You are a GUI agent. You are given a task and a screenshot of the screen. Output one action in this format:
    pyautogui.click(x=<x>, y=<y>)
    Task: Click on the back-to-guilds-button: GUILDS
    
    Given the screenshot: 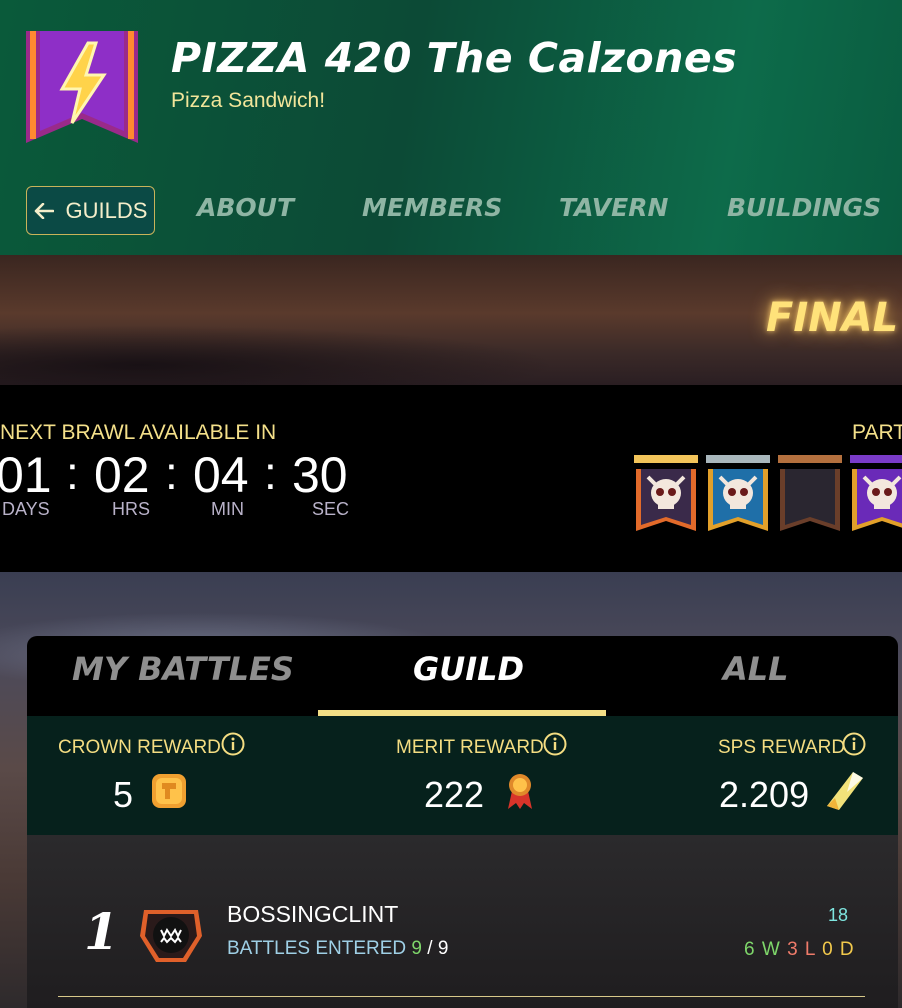 What is the action you would take?
    pyautogui.click(x=90, y=210)
    